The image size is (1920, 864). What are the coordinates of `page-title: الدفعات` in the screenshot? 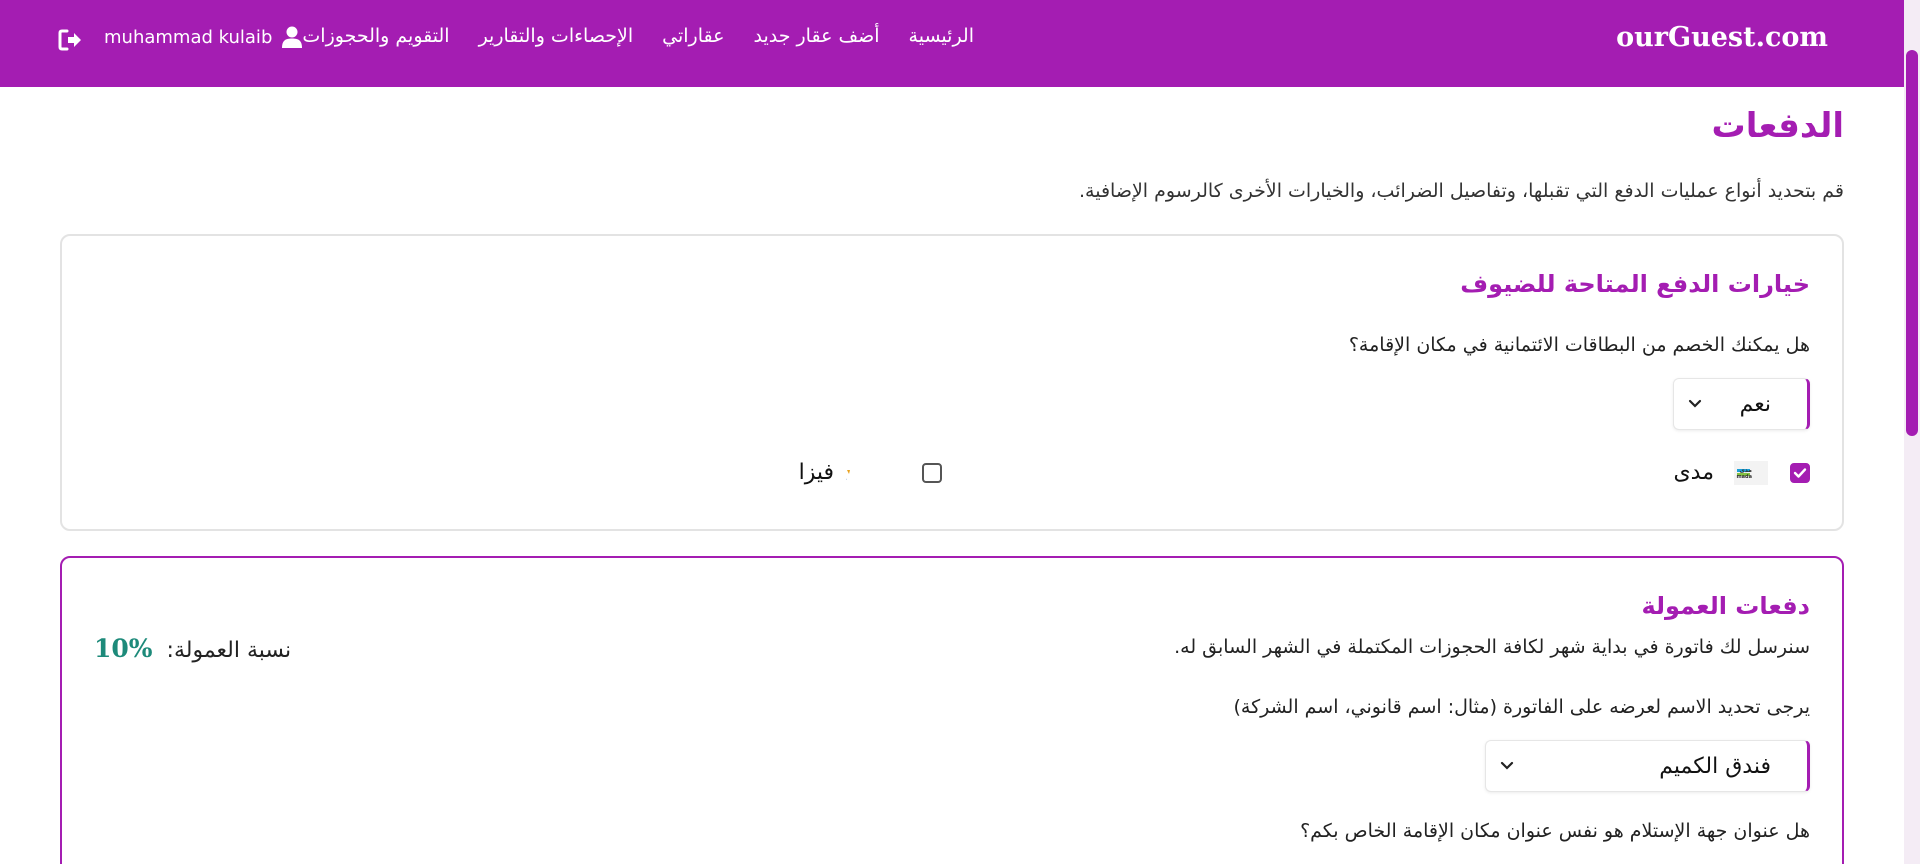 It's located at (1777, 126).